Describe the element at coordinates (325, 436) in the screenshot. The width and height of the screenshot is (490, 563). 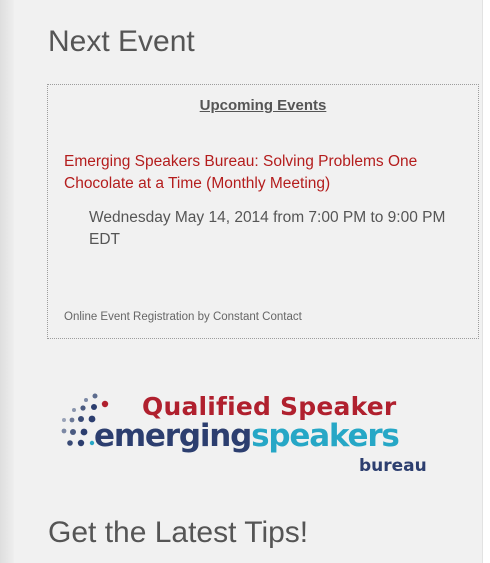
I see `logo-word-speakers: speakers` at that location.